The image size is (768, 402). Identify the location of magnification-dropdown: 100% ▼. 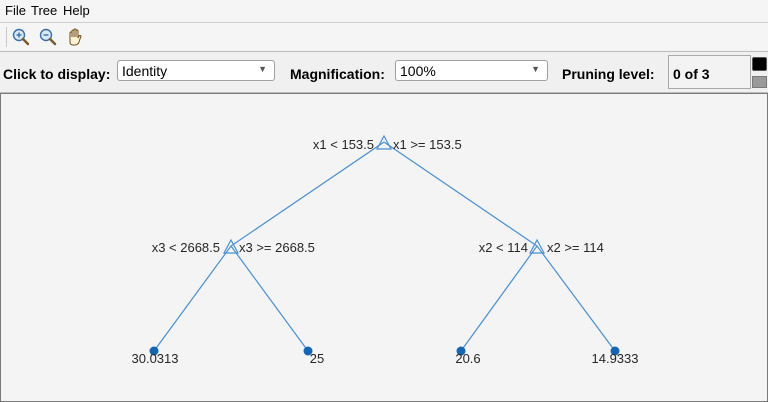
(471, 70).